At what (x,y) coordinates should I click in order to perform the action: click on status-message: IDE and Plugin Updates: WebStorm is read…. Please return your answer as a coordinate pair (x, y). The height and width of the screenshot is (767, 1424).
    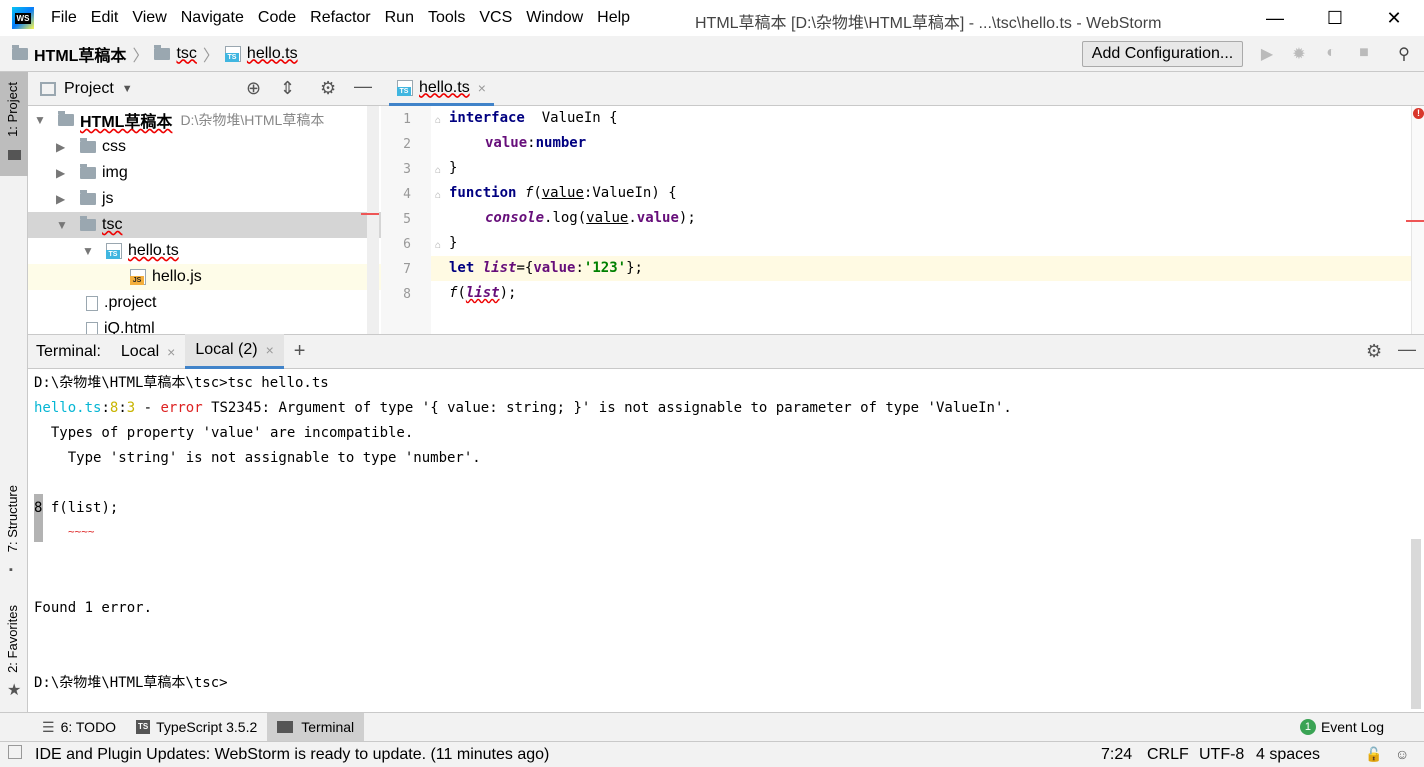
    Looking at the image, I should click on (292, 755).